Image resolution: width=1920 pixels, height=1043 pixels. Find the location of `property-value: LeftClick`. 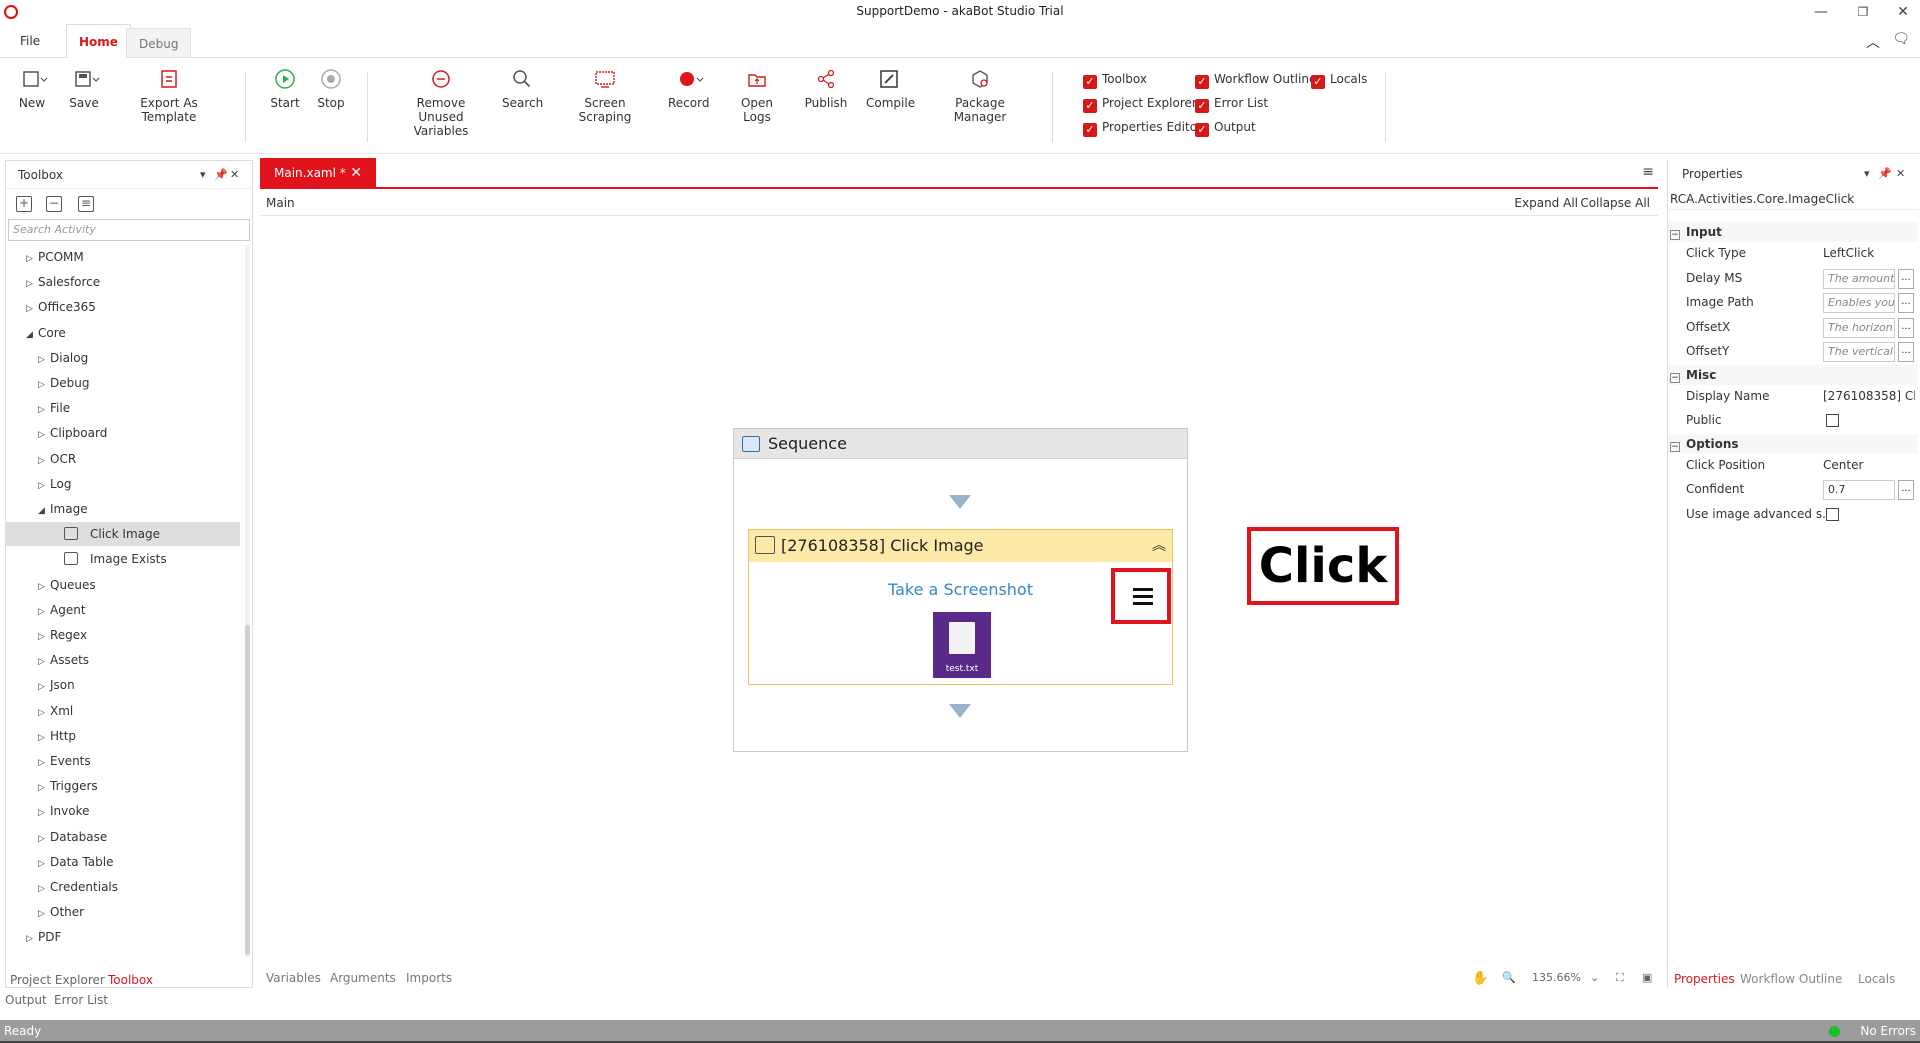

property-value: LeftClick is located at coordinates (1869, 253).